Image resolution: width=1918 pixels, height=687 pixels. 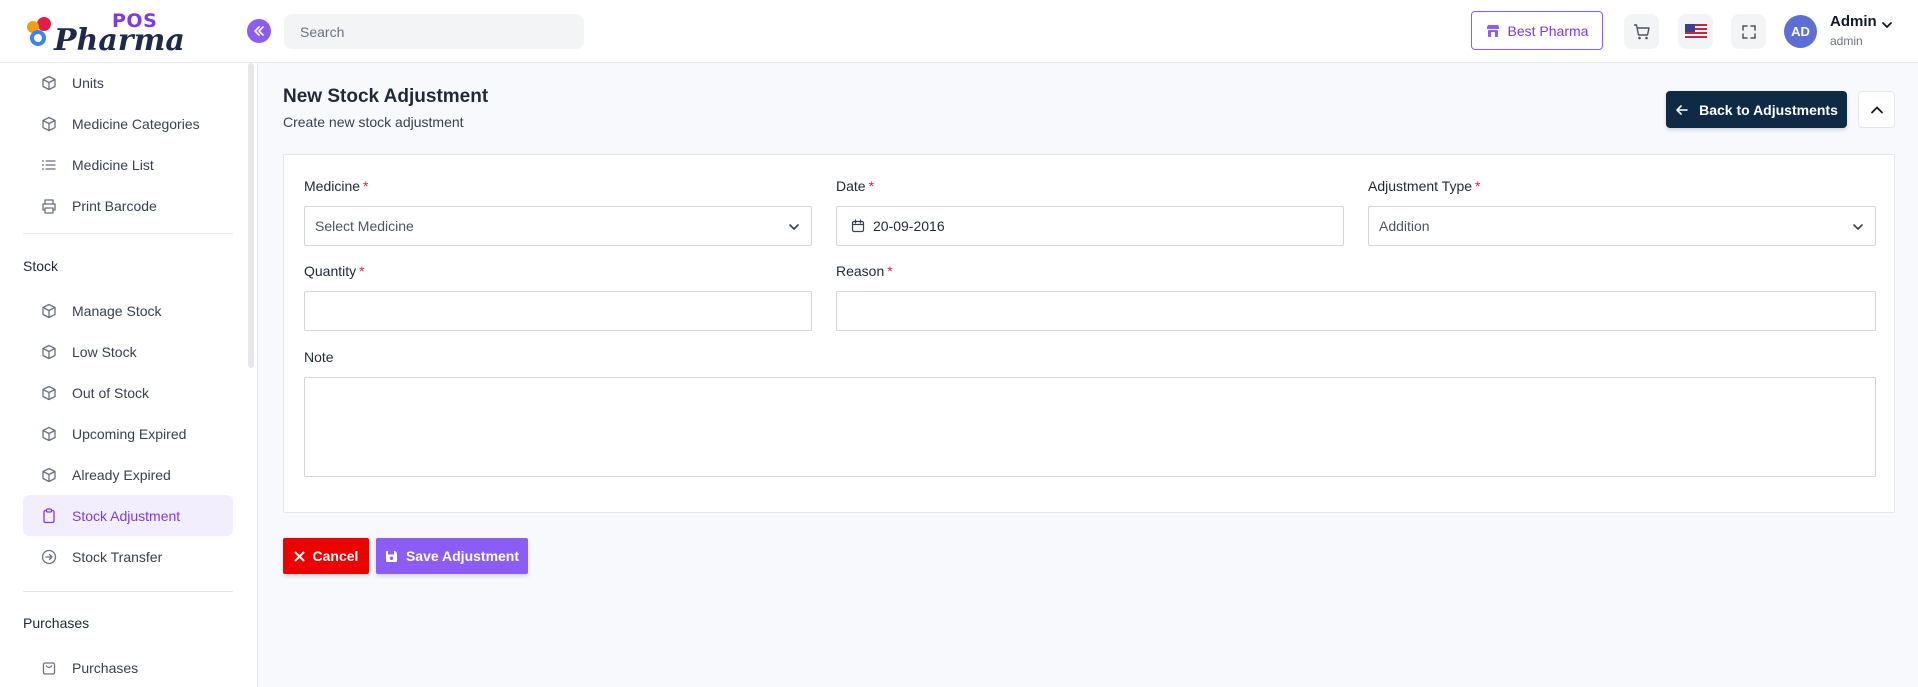 What do you see at coordinates (851, 186) in the screenshot?
I see `date-label-text: Date` at bounding box center [851, 186].